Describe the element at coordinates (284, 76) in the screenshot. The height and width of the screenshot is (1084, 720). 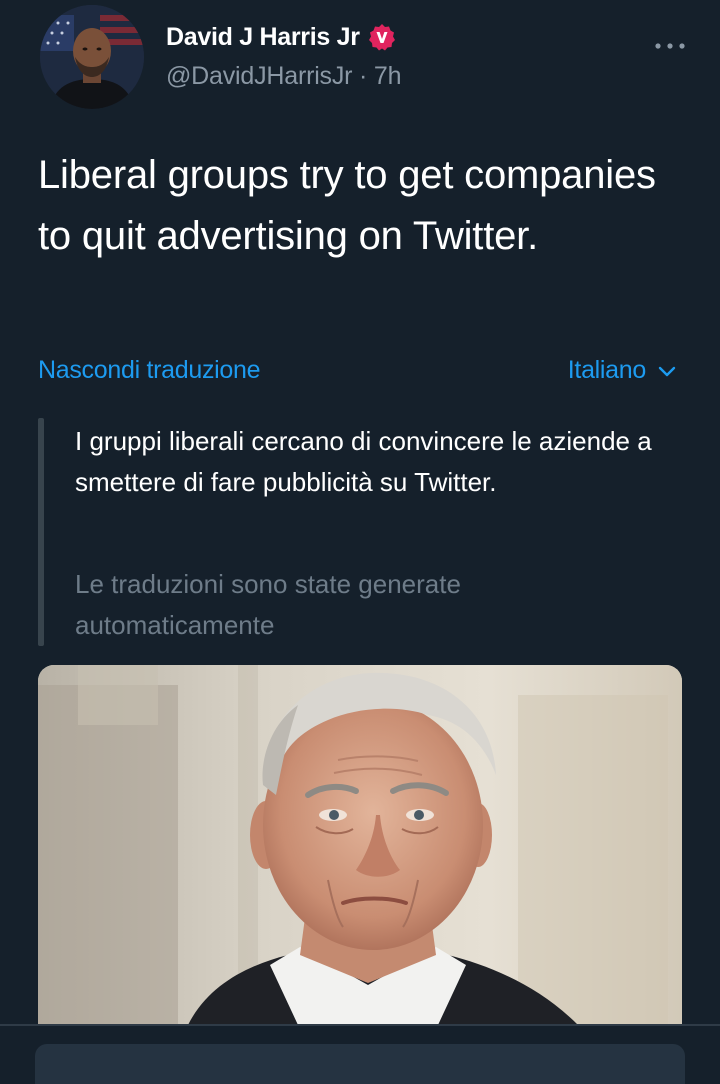
I see `handle-and-time: @DavidJHarrisJr · 7h` at that location.